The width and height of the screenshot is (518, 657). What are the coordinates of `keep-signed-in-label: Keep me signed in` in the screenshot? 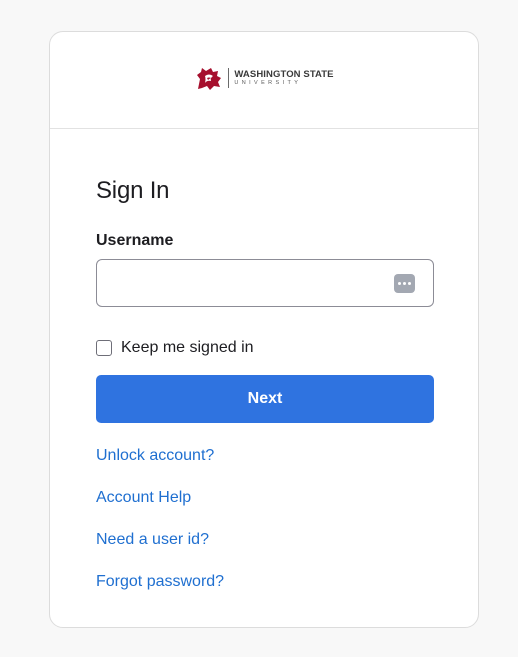 It's located at (187, 348).